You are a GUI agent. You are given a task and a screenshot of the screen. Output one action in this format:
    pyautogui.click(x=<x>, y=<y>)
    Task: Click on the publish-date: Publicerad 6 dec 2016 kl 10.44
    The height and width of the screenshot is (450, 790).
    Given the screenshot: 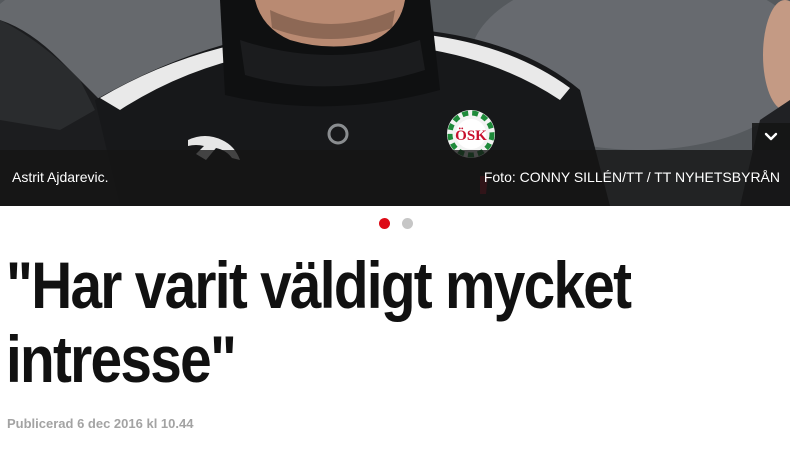 What is the action you would take?
    pyautogui.click(x=100, y=423)
    